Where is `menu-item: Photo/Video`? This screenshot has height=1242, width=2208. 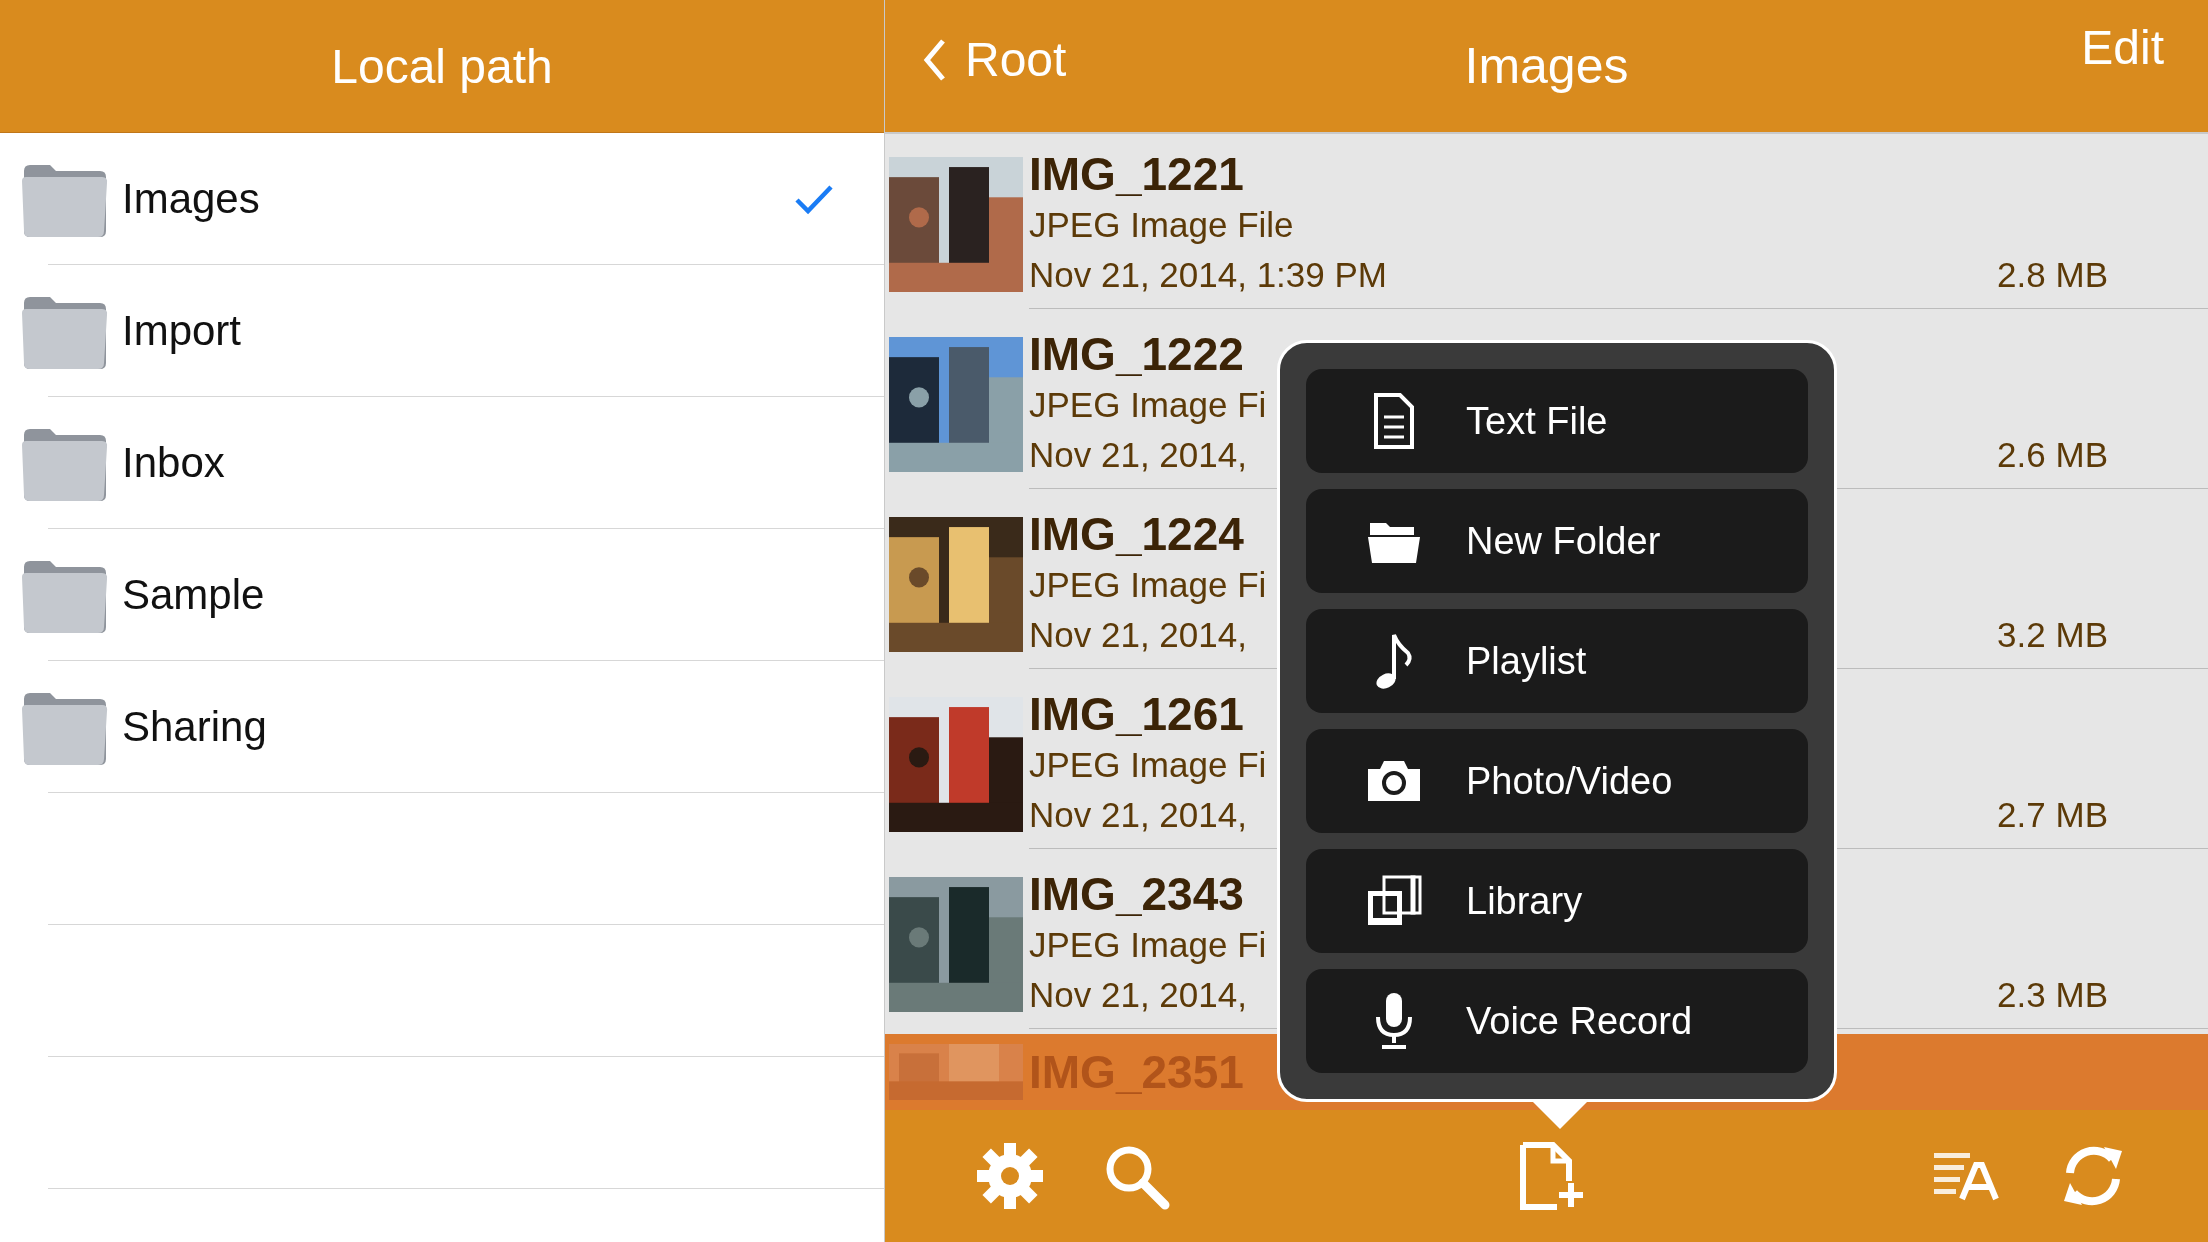
menu-item: Photo/Video is located at coordinates (1557, 781).